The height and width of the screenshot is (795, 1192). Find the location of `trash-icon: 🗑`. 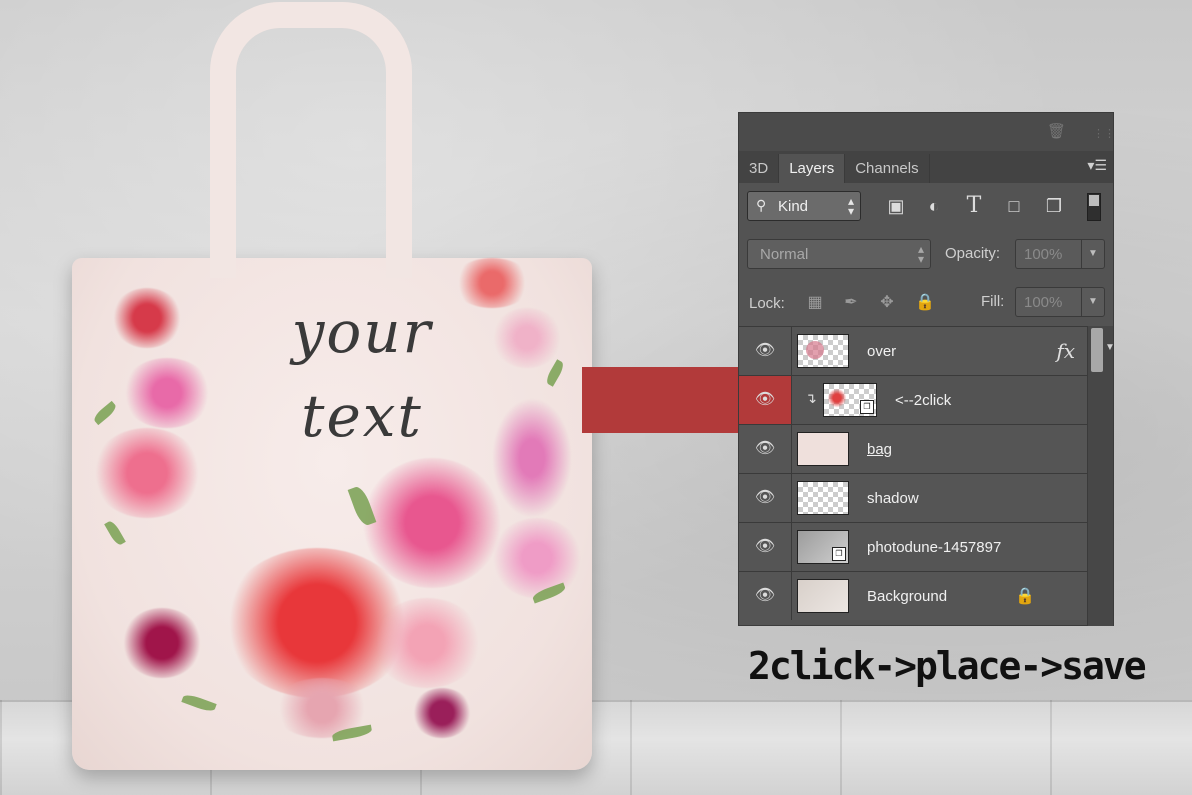

trash-icon: 🗑 is located at coordinates (1056, 131).